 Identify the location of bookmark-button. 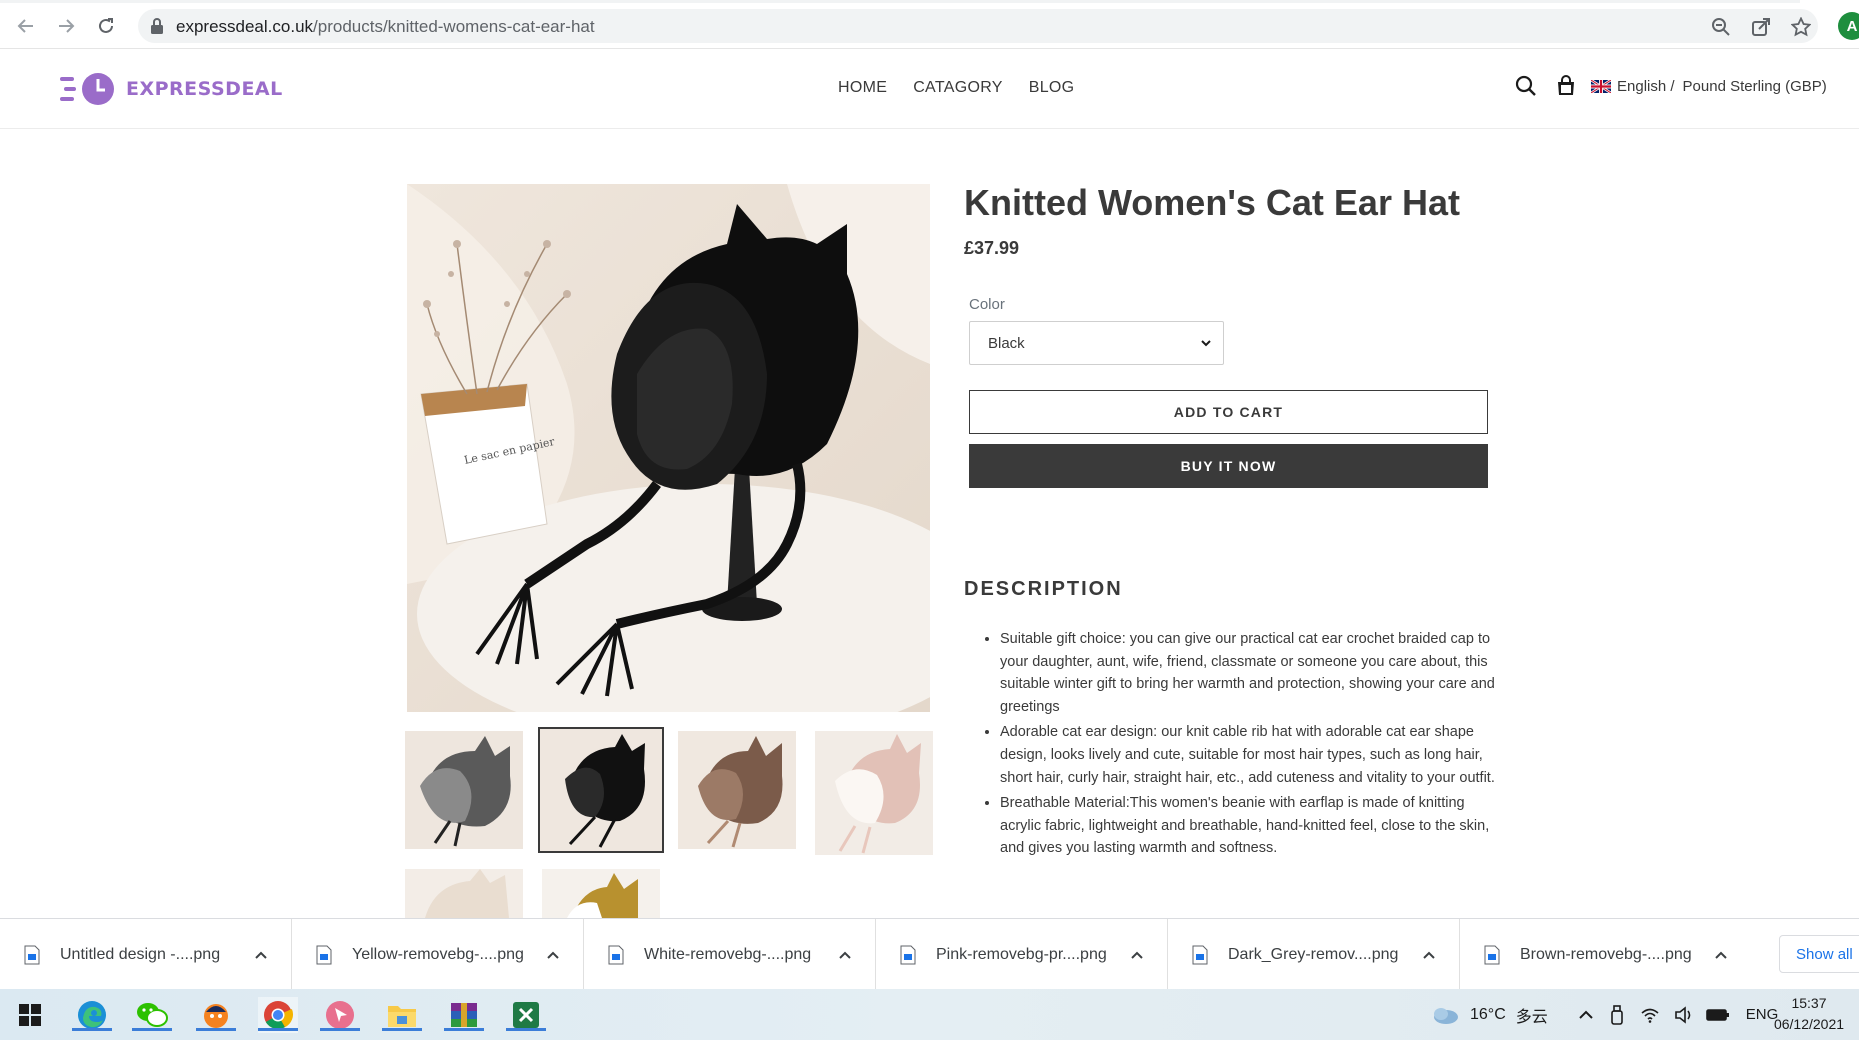
(1801, 27).